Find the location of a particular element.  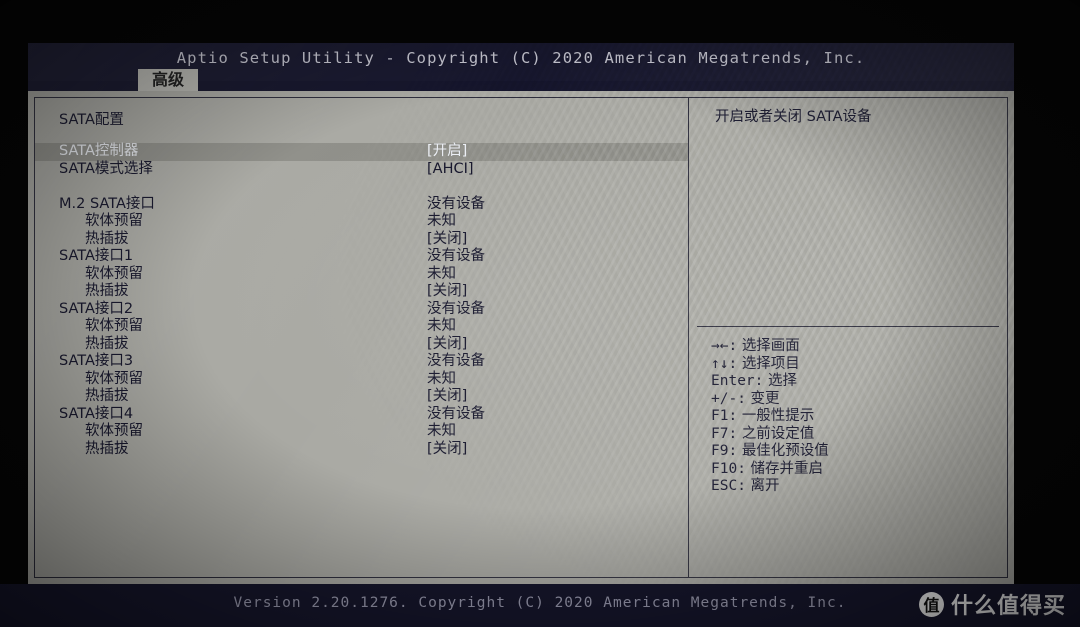

setting-row: SATA接口2 没有设备 is located at coordinates (361, 310).